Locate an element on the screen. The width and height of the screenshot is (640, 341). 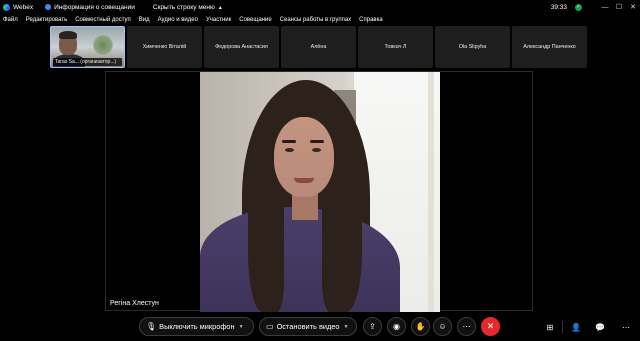
secure-shield-icon: ✓ is located at coordinates (578, 7).